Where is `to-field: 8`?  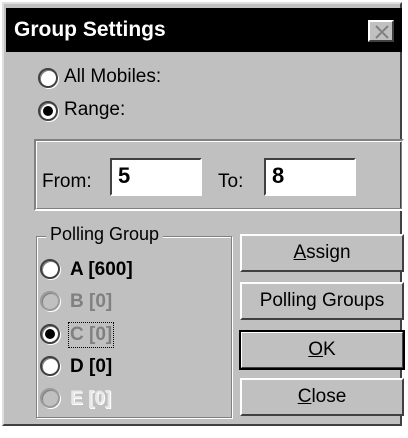
to-field: 8 is located at coordinates (310, 177).